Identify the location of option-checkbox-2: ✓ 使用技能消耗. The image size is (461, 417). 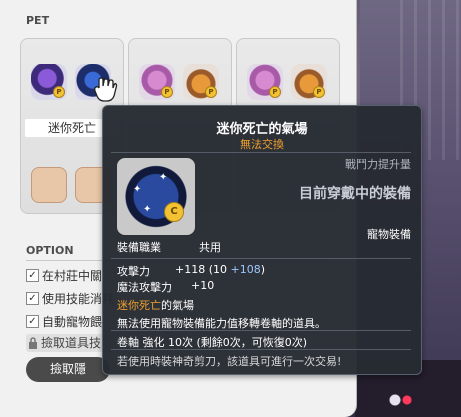
(70, 299).